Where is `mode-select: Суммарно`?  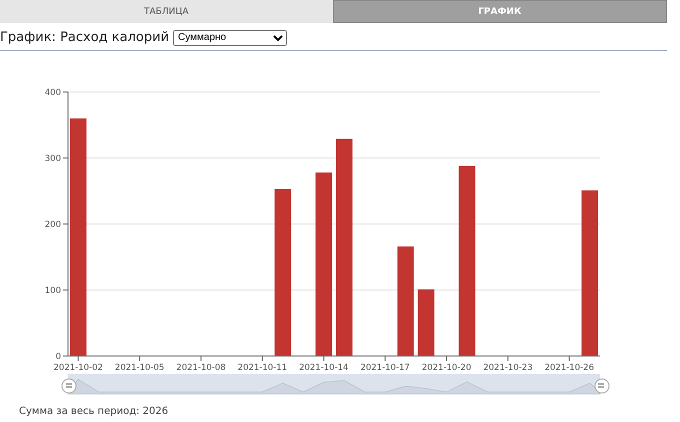
mode-select: Суммарно is located at coordinates (230, 38).